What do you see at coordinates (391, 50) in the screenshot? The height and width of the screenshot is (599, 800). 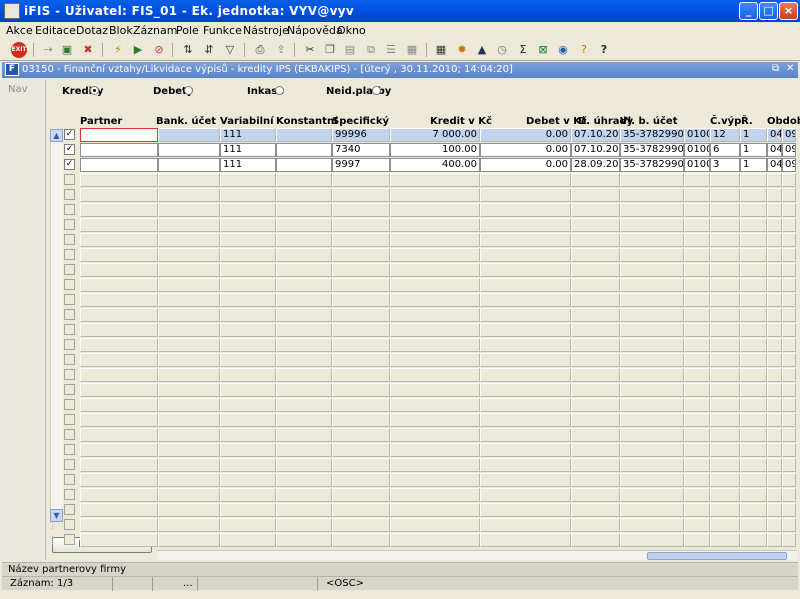 I see `list-icon: ☰` at bounding box center [391, 50].